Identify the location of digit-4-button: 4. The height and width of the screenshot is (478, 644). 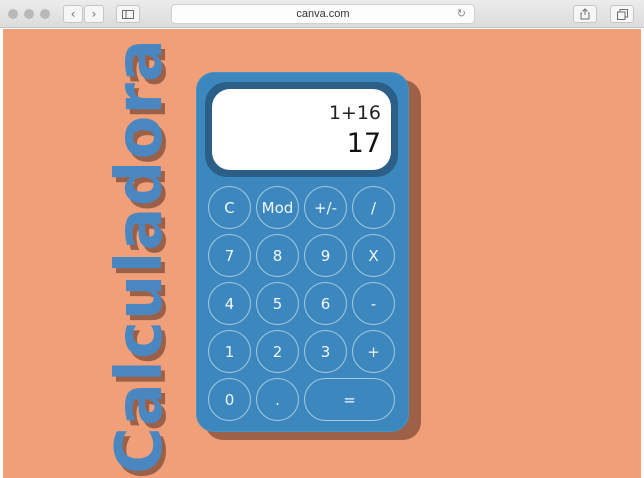
(229, 303).